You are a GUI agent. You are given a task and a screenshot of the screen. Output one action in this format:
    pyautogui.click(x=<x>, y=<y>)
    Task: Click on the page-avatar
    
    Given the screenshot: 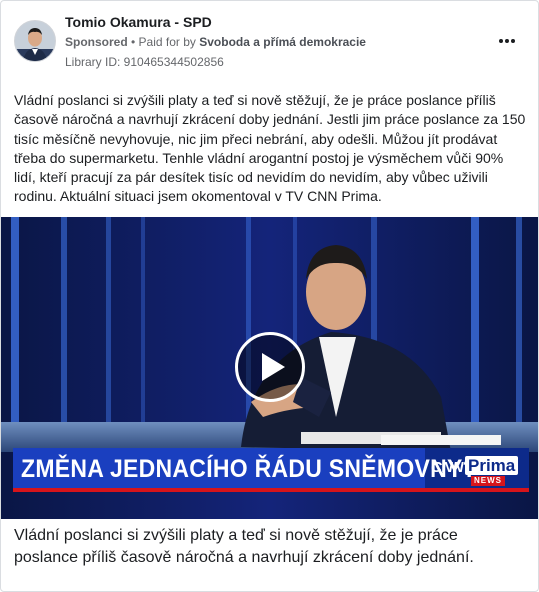 What is the action you would take?
    pyautogui.click(x=35, y=41)
    